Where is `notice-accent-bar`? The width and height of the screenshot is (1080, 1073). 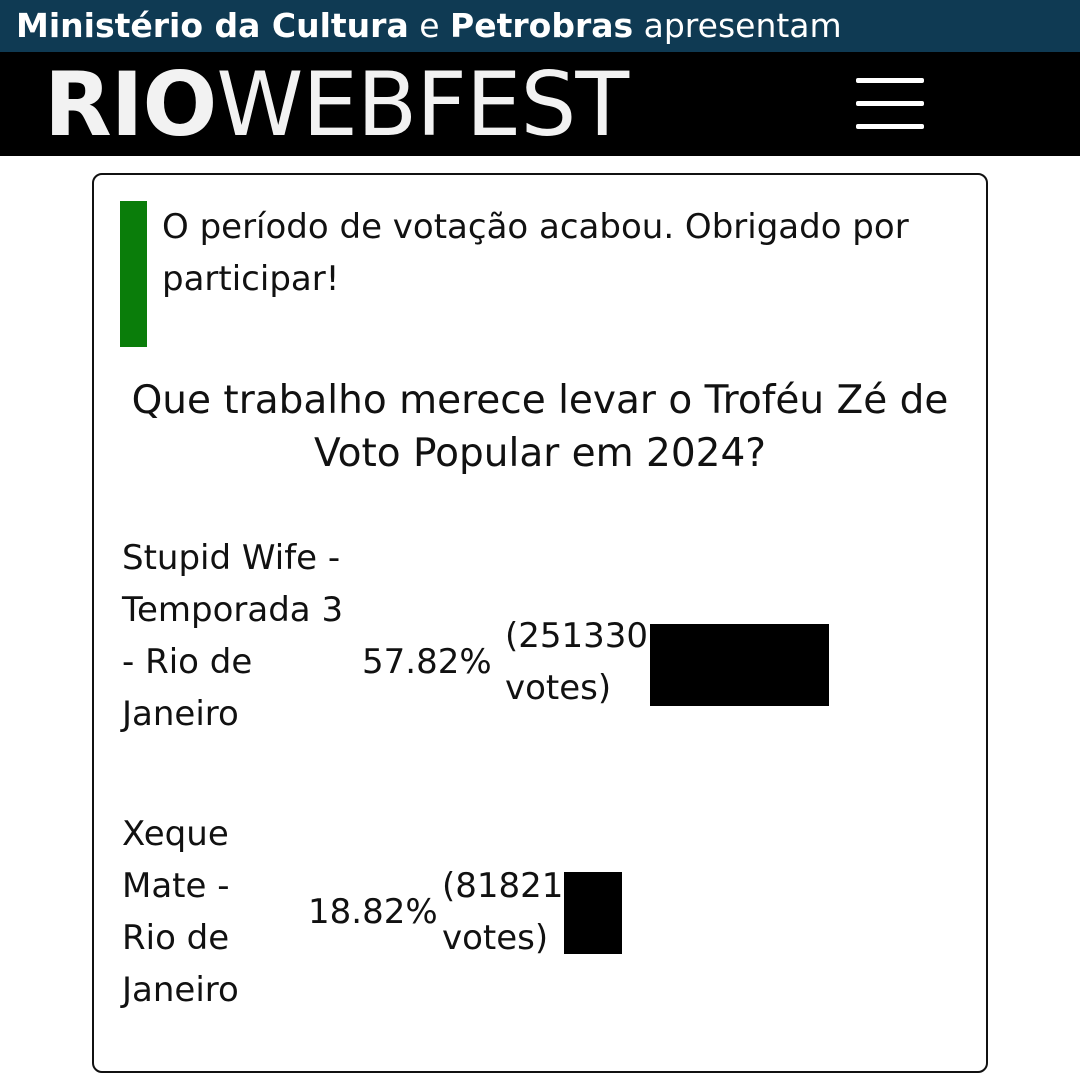 notice-accent-bar is located at coordinates (133, 274).